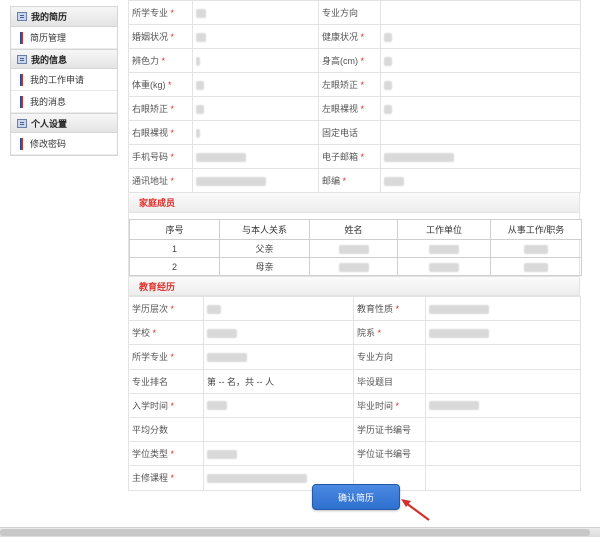  Describe the element at coordinates (150, 109) in the screenshot. I see `field-label-text: 右眼矫正` at that location.